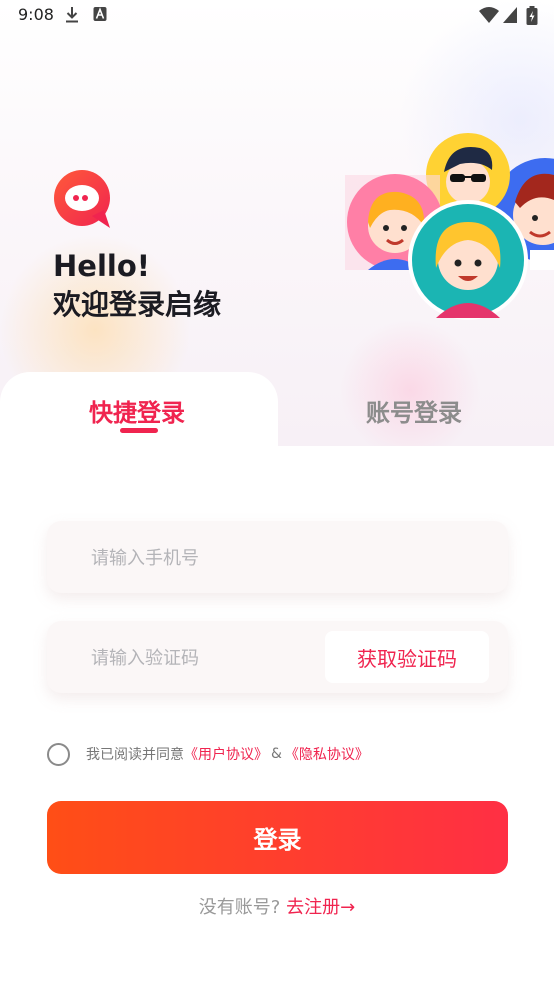 The width and height of the screenshot is (554, 984). What do you see at coordinates (468, 260) in the screenshot?
I see `avatar-girl-center` at bounding box center [468, 260].